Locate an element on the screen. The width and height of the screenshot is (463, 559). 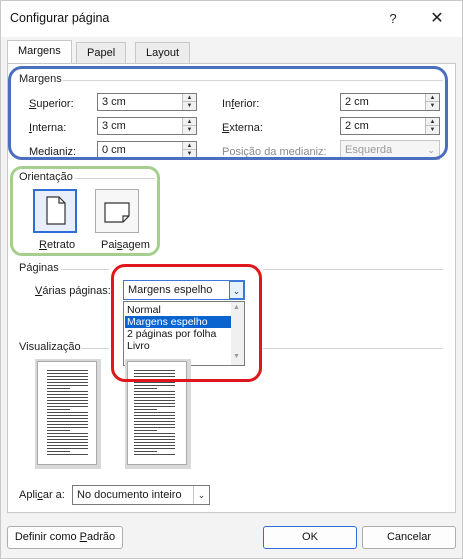
preview-group-rule-left is located at coordinates (95, 348).